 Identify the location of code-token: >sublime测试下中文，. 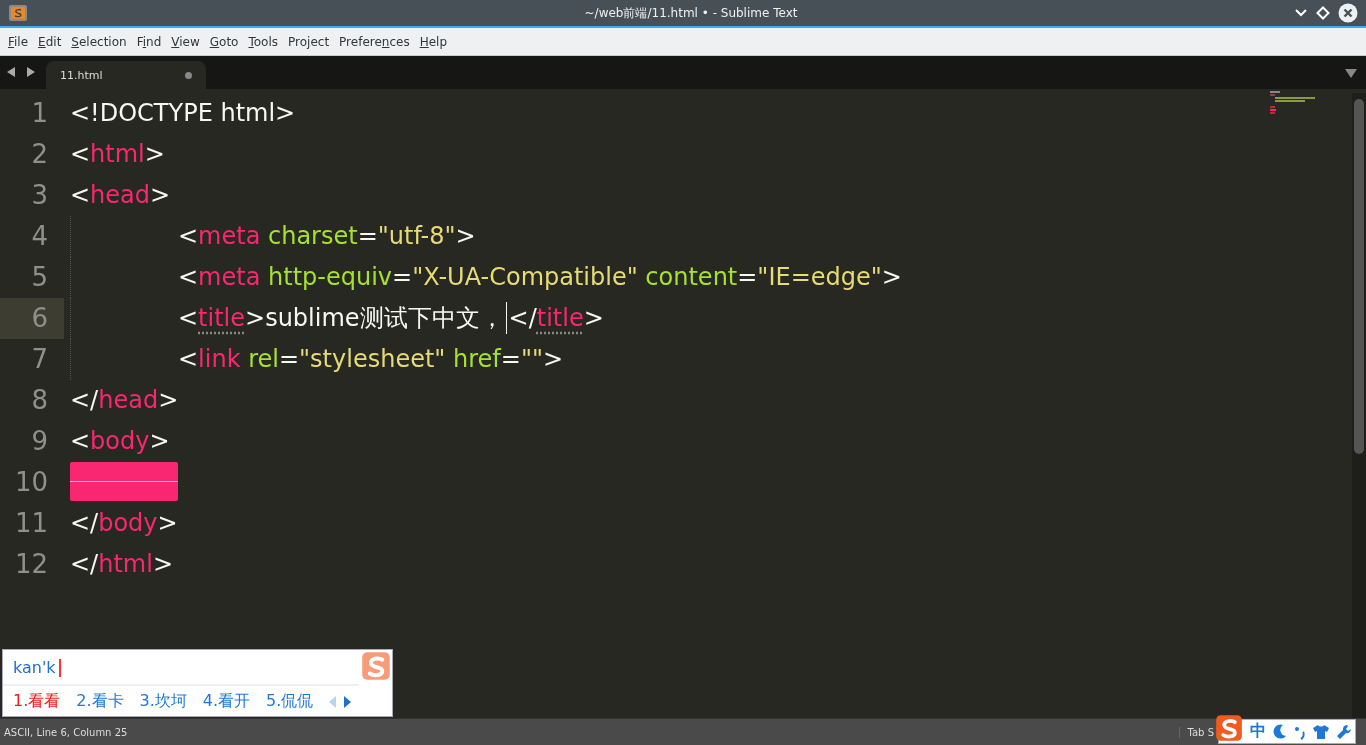
(374, 318).